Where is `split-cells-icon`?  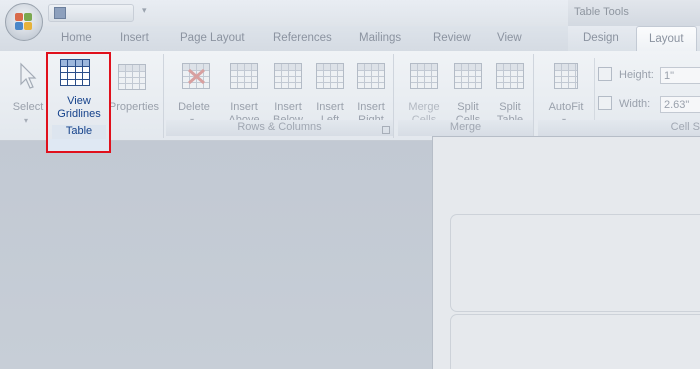 split-cells-icon is located at coordinates (468, 76).